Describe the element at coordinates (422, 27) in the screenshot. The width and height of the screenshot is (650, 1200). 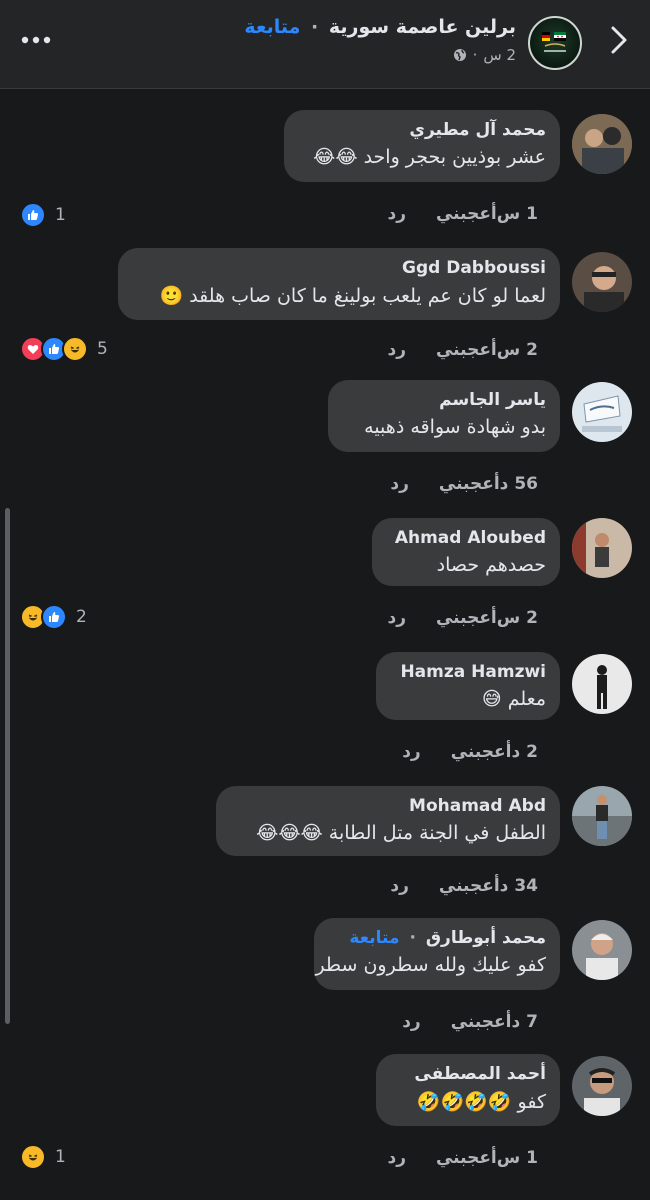
I see `page-name: برلين عاصمة سورية` at that location.